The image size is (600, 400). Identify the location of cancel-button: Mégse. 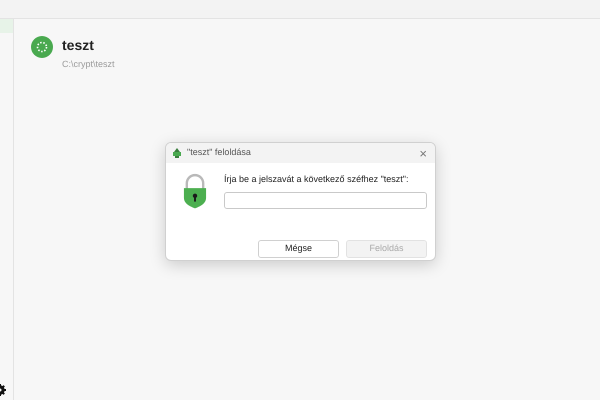
(298, 249).